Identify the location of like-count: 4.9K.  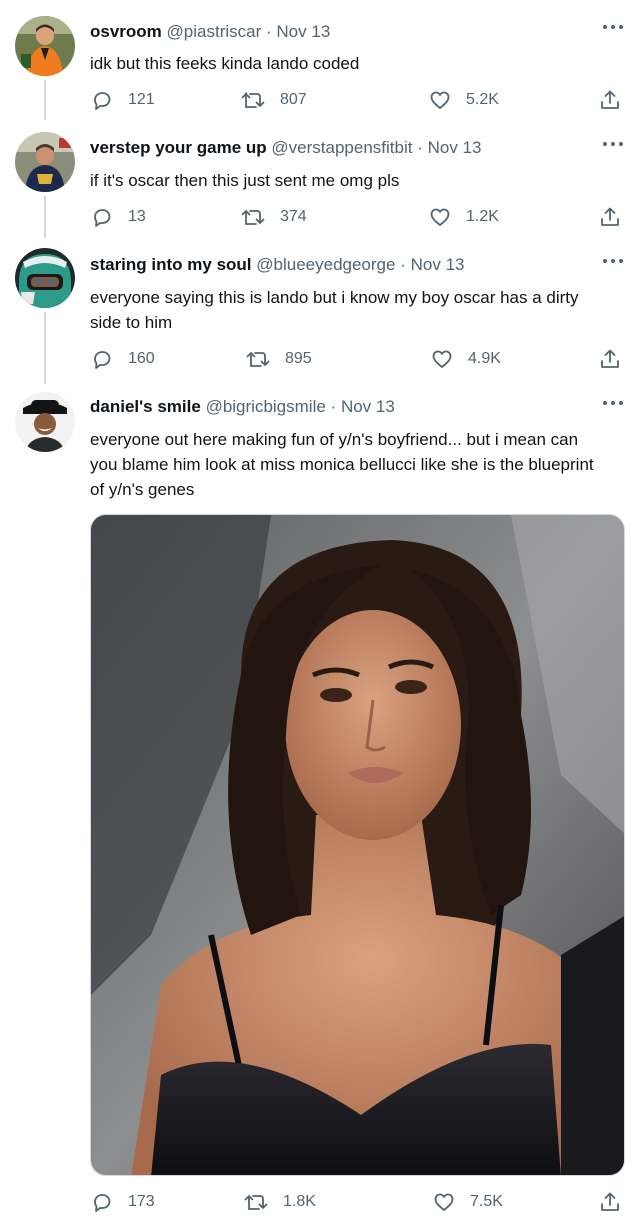
(484, 358).